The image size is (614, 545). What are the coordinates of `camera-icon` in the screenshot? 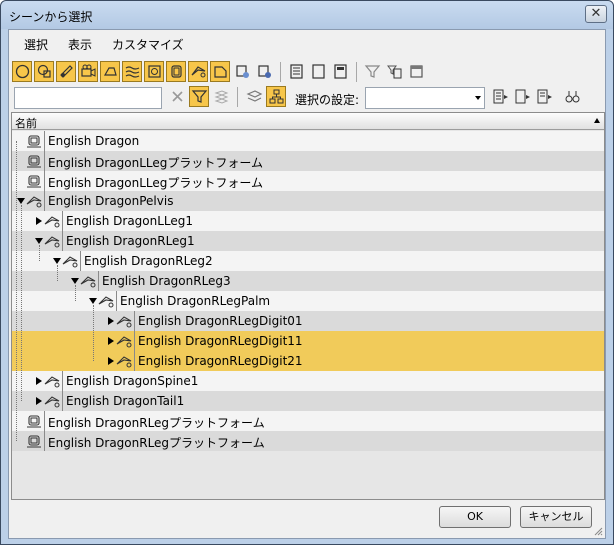 It's located at (88, 70).